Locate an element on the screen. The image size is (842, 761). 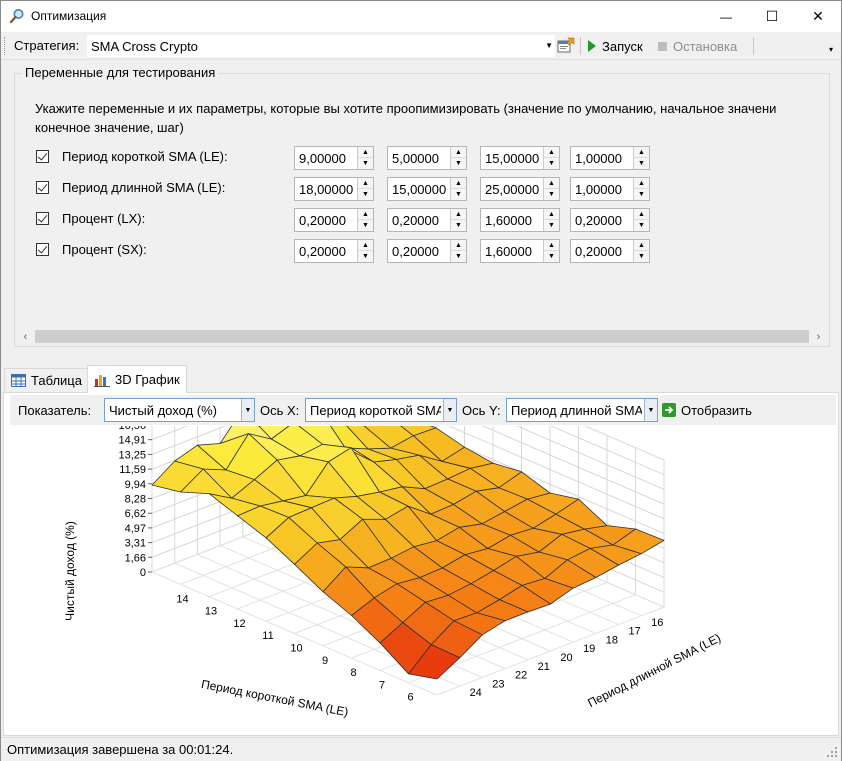
indicator-combobox: Чистый доход (%) ▼ is located at coordinates (179, 410).